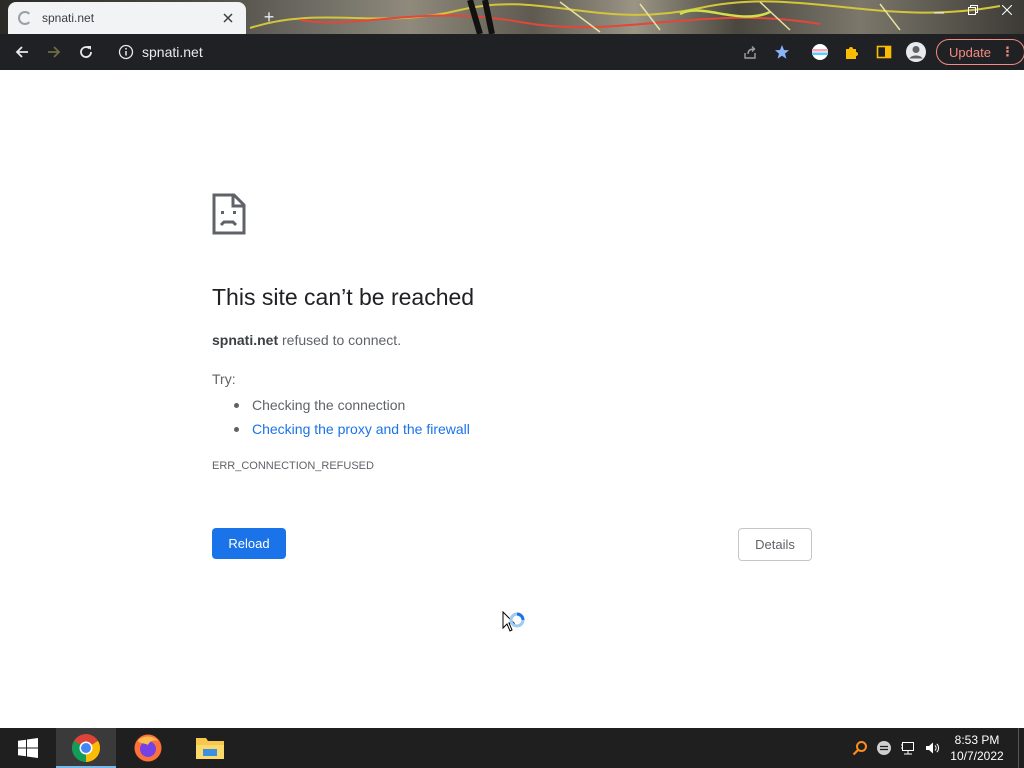  I want to click on search-tray-icon, so click(860, 748).